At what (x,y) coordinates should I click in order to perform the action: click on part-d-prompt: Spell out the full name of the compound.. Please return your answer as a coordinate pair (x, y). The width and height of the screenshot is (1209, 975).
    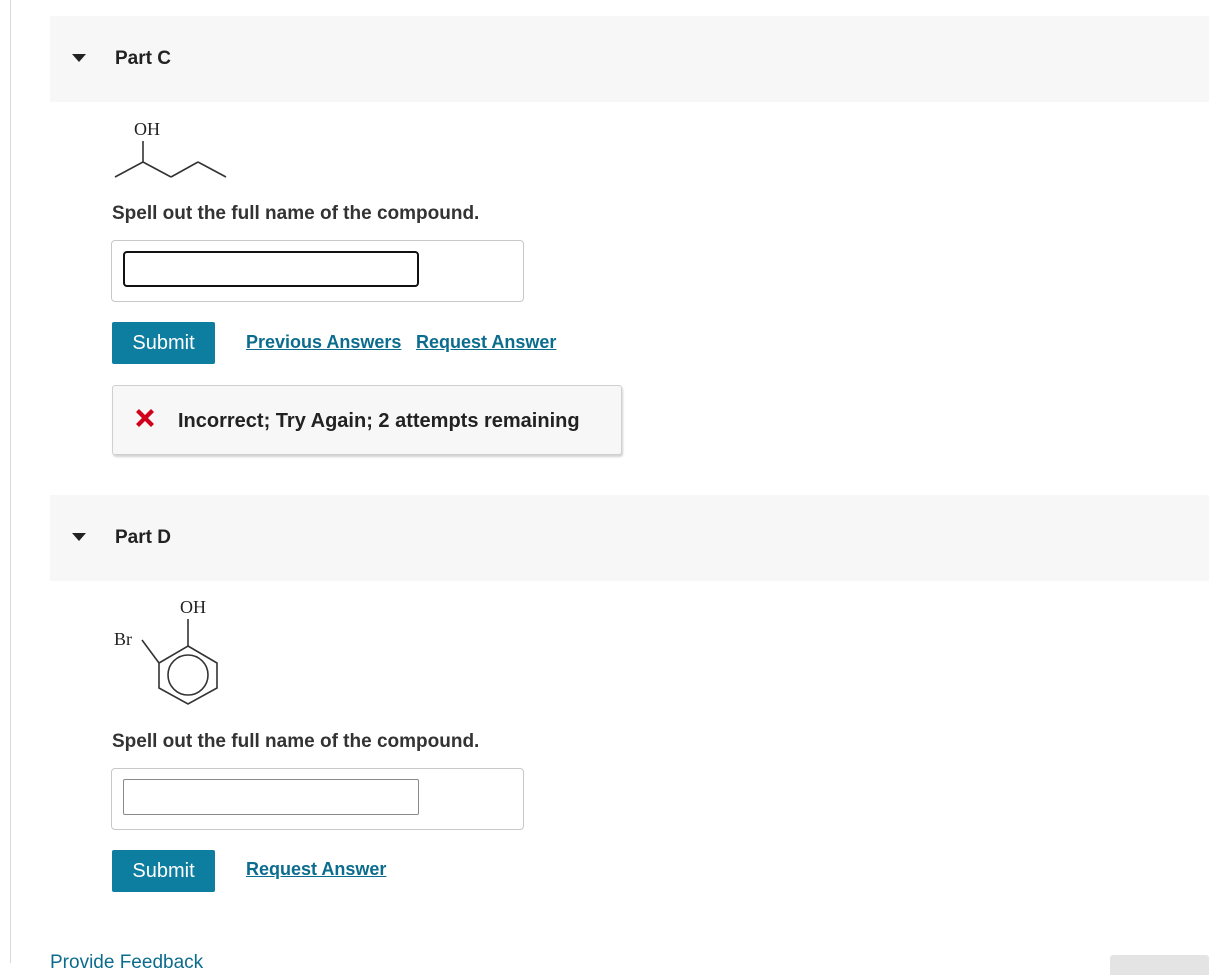
    Looking at the image, I should click on (296, 741).